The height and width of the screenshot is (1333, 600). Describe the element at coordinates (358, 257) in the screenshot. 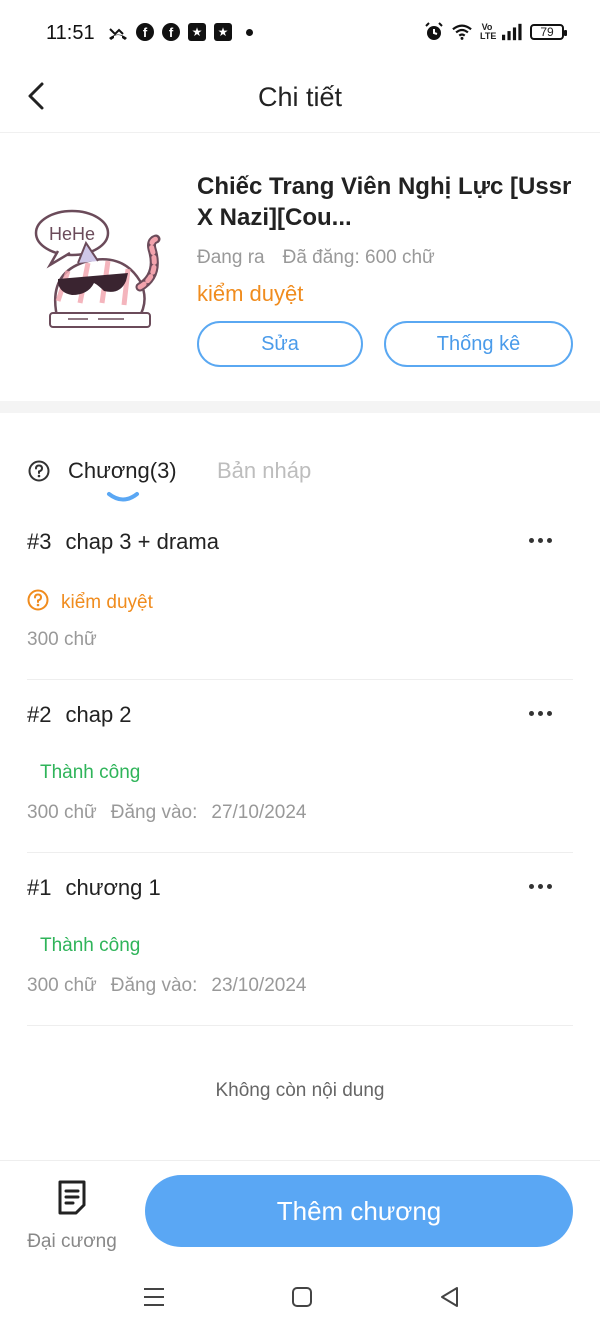

I see `story-word-count: Đã đăng: 600 chữ` at that location.